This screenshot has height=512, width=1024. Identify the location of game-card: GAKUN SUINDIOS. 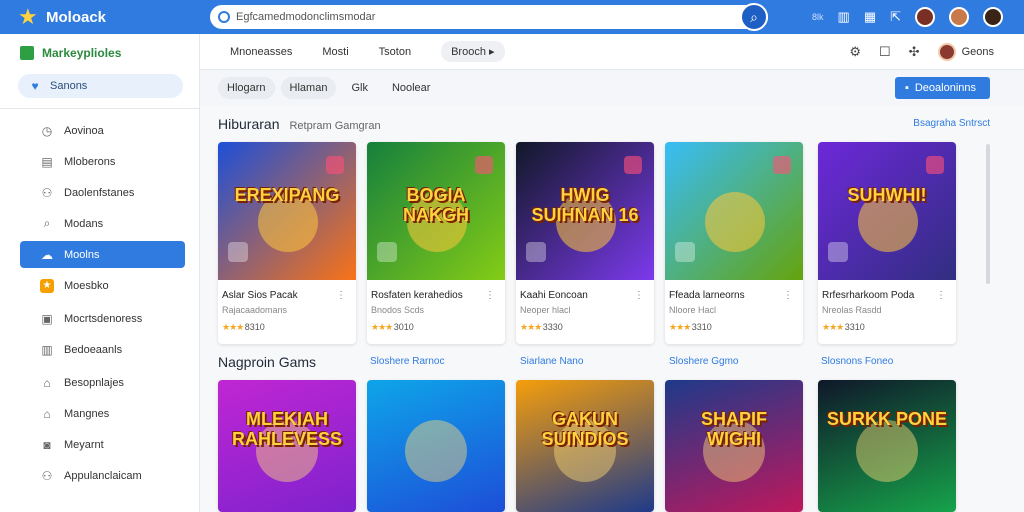
(585, 446).